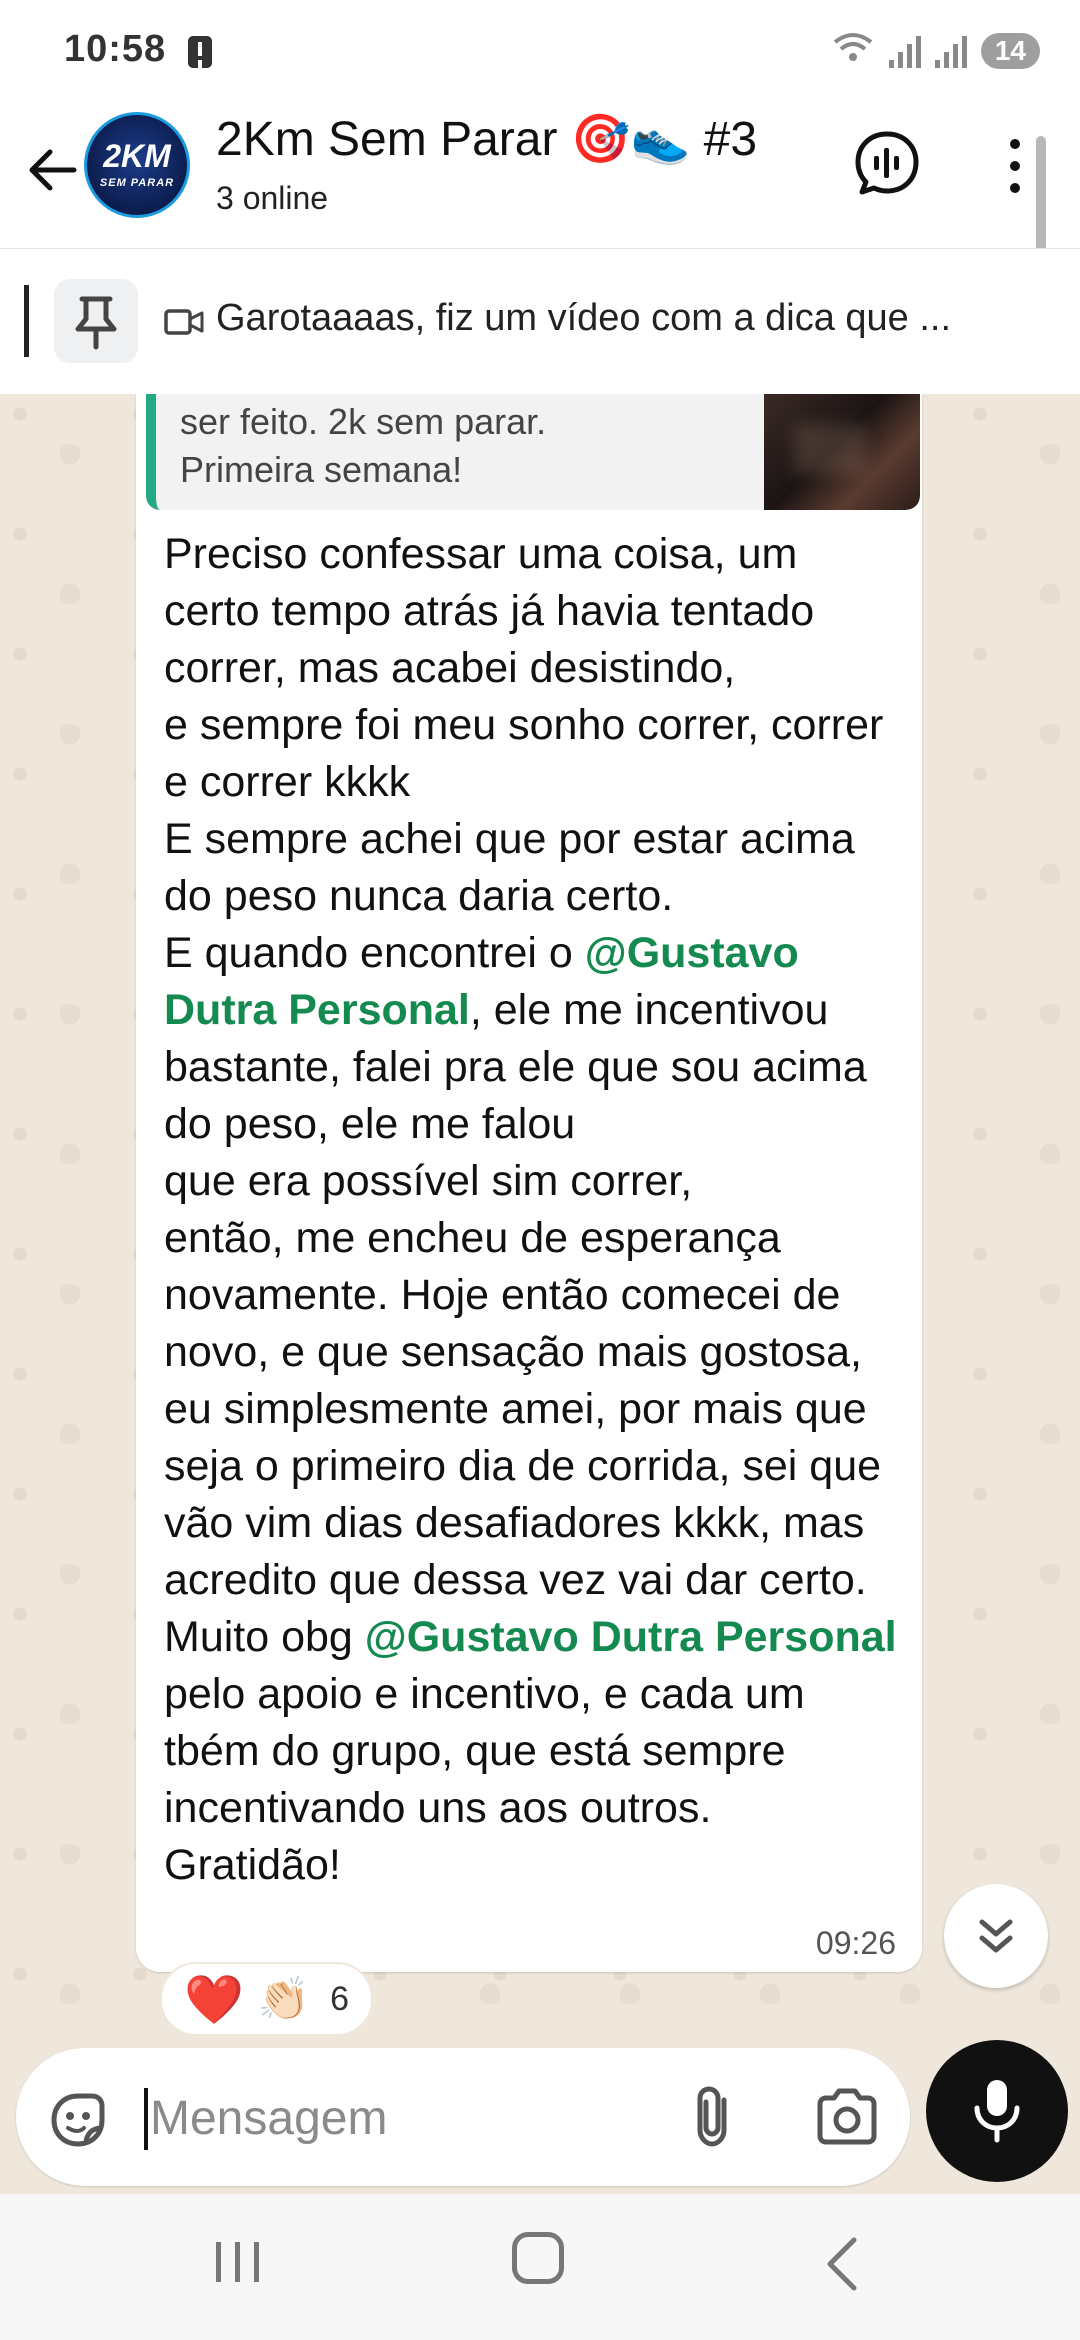 The image size is (1080, 2340). What do you see at coordinates (284, 1998) in the screenshot?
I see `clap-reaction-icon: 👏🏻` at bounding box center [284, 1998].